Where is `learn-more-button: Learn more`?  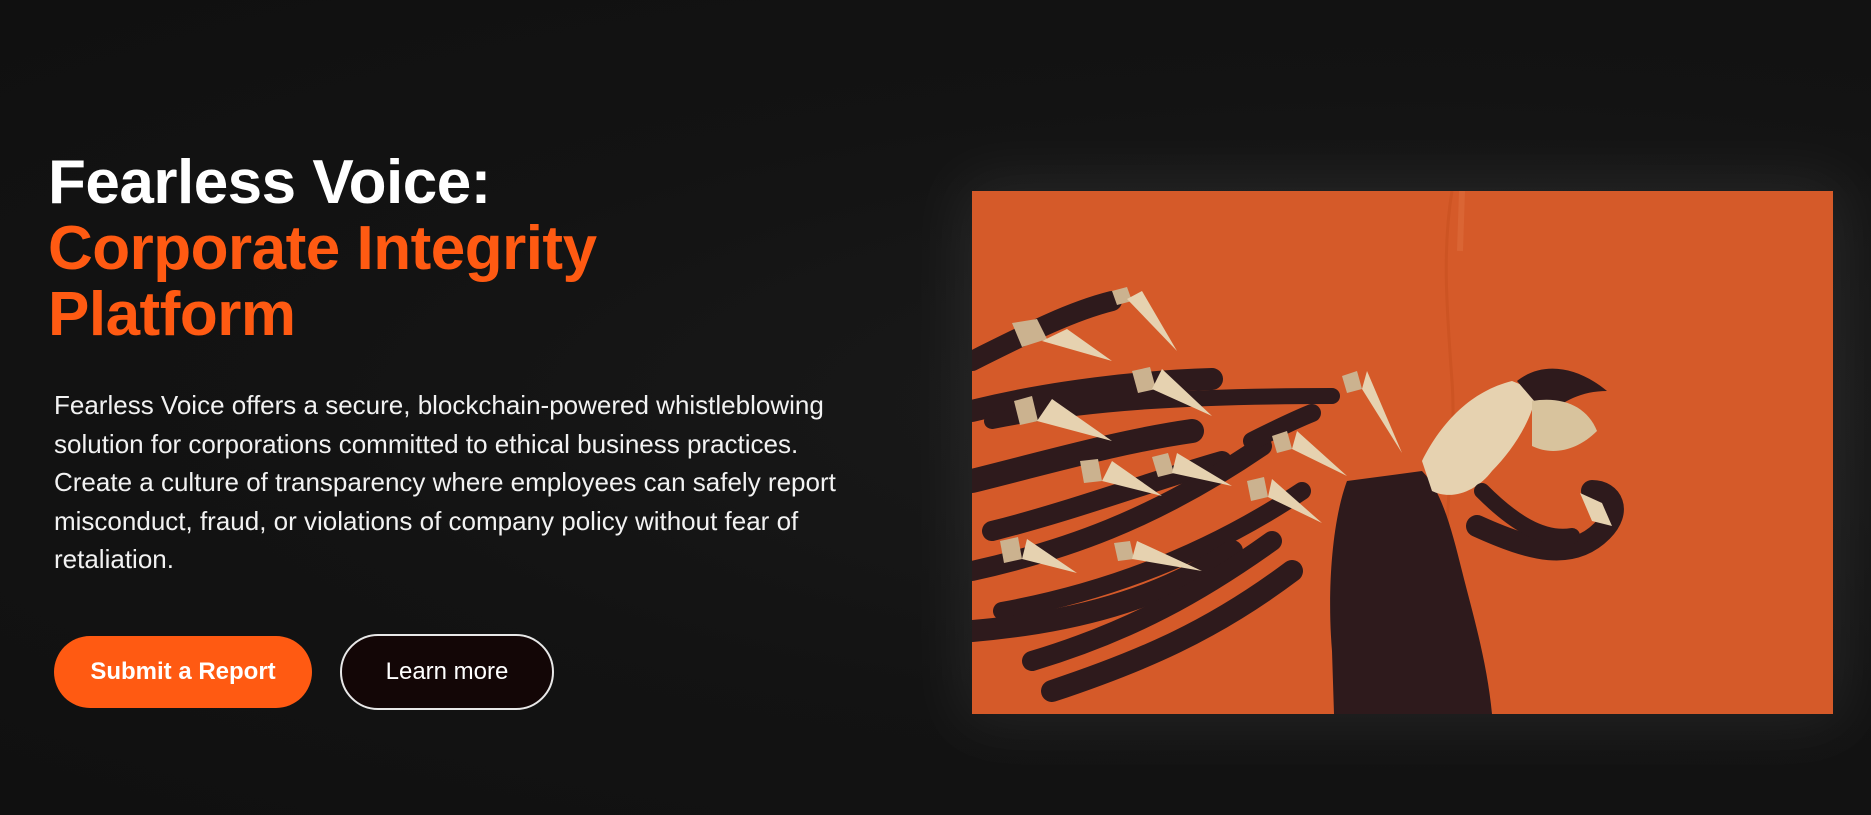
learn-more-button: Learn more is located at coordinates (447, 672).